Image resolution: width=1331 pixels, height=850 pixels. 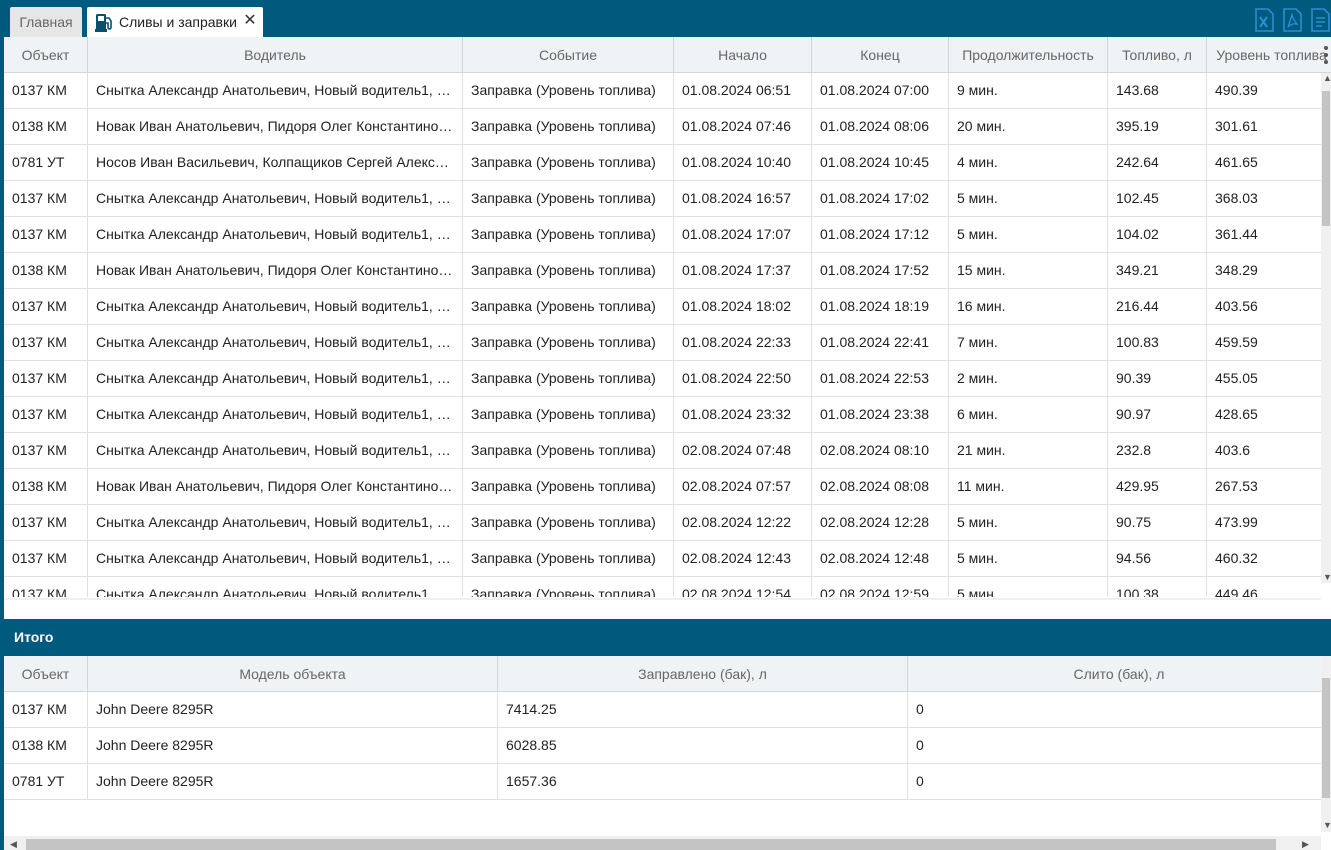 I want to click on summary-column-header: Заправлено (бак), л, so click(x=703, y=674).